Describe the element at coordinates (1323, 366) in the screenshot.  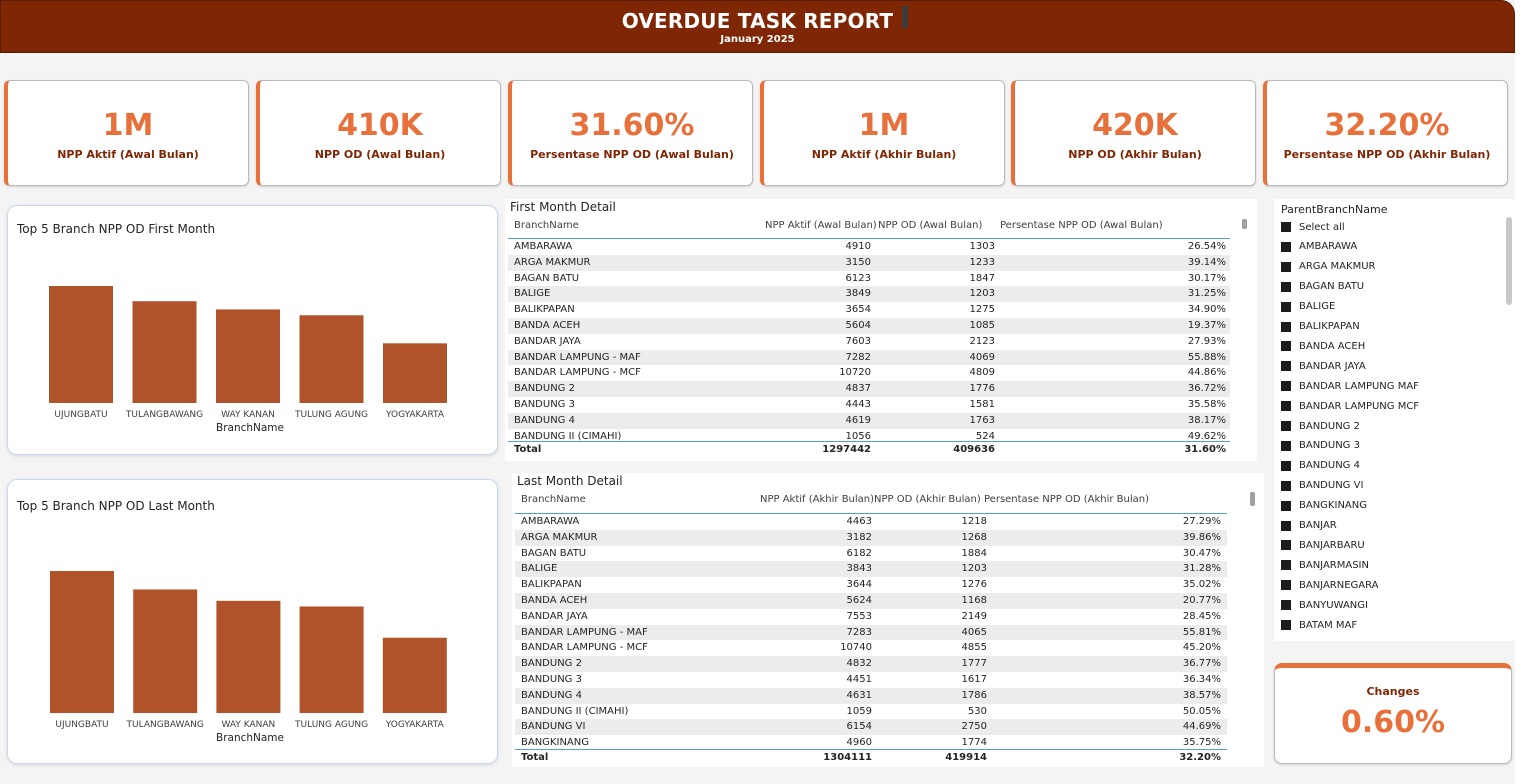
I see `slicer-item: BANDAR JAYA` at that location.